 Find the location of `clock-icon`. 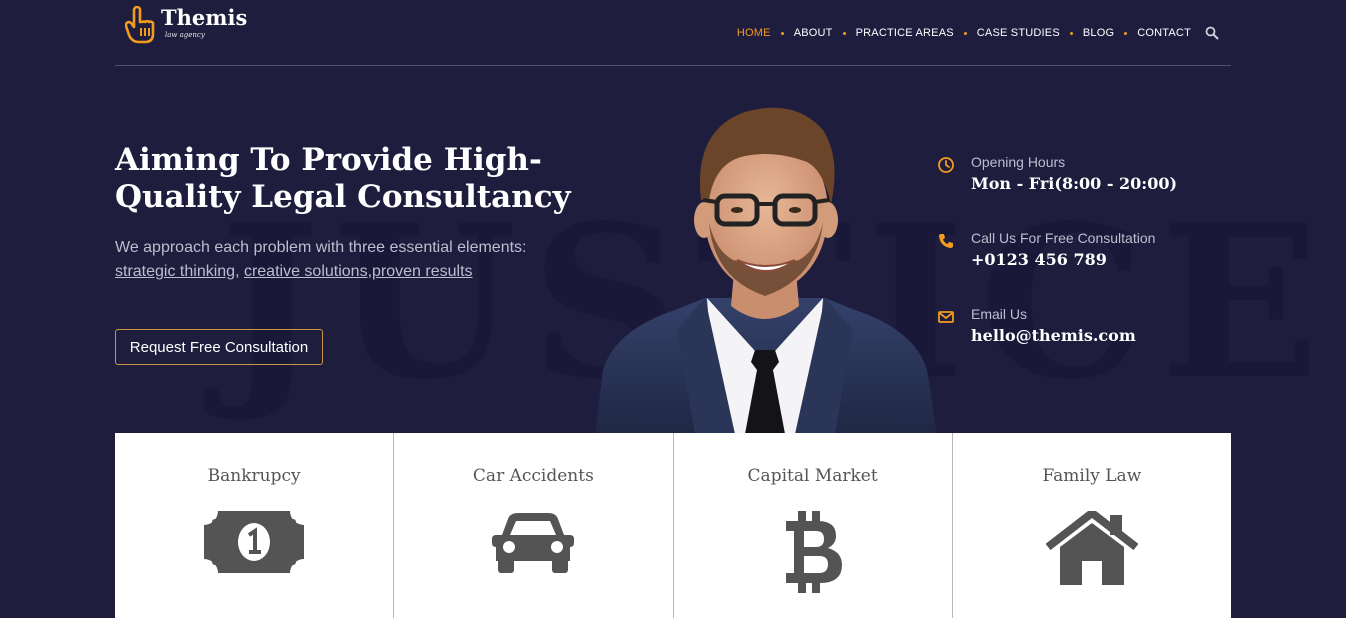

clock-icon is located at coordinates (946, 165).